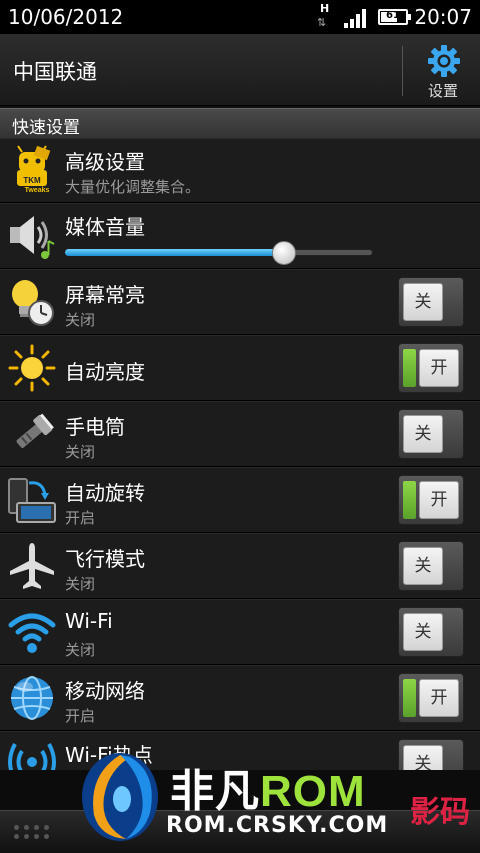 This screenshot has height=853, width=480. I want to click on settings-label: 设置, so click(442, 91).